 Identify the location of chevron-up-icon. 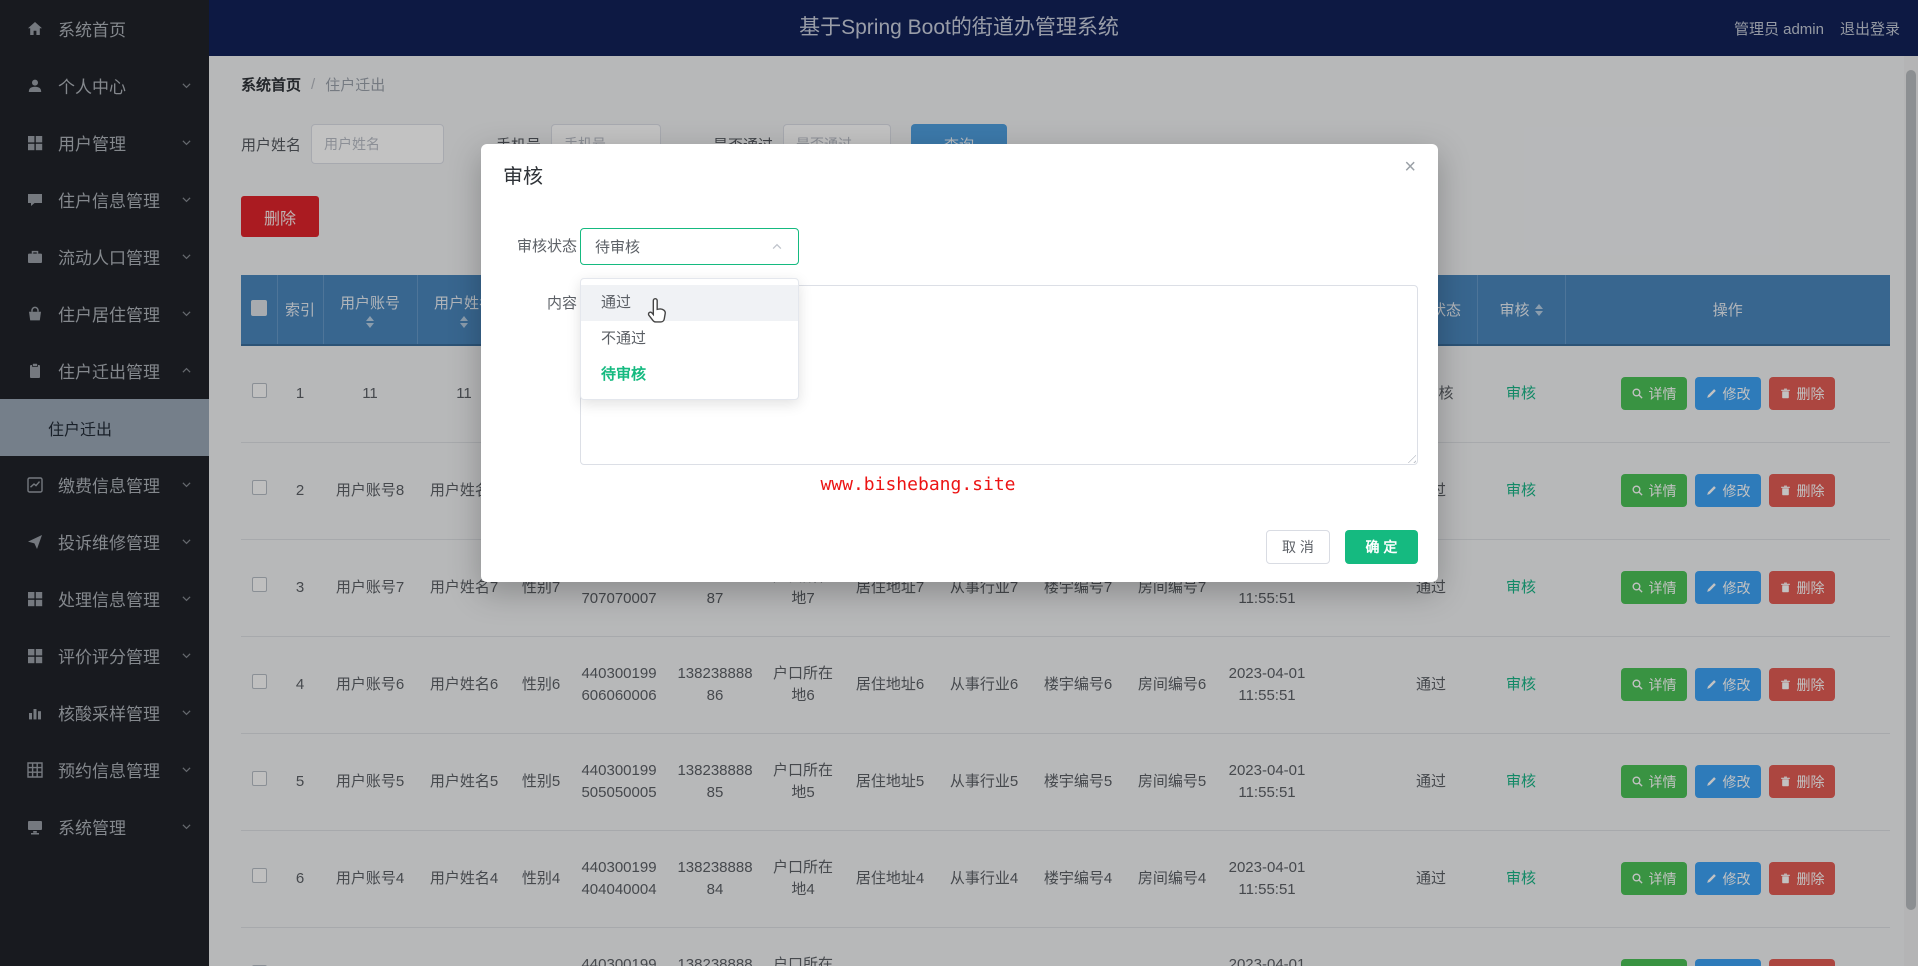
(777, 247).